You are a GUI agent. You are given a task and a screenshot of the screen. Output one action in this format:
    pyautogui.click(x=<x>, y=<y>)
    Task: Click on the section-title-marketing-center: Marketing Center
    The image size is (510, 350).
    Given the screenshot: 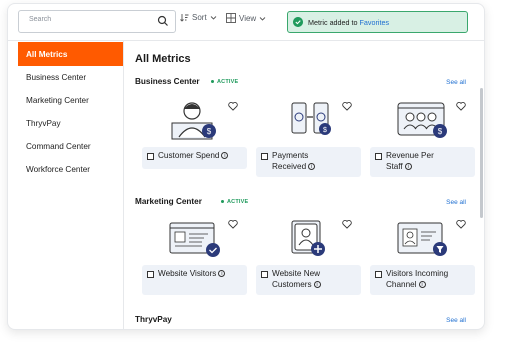 What is the action you would take?
    pyautogui.click(x=168, y=201)
    